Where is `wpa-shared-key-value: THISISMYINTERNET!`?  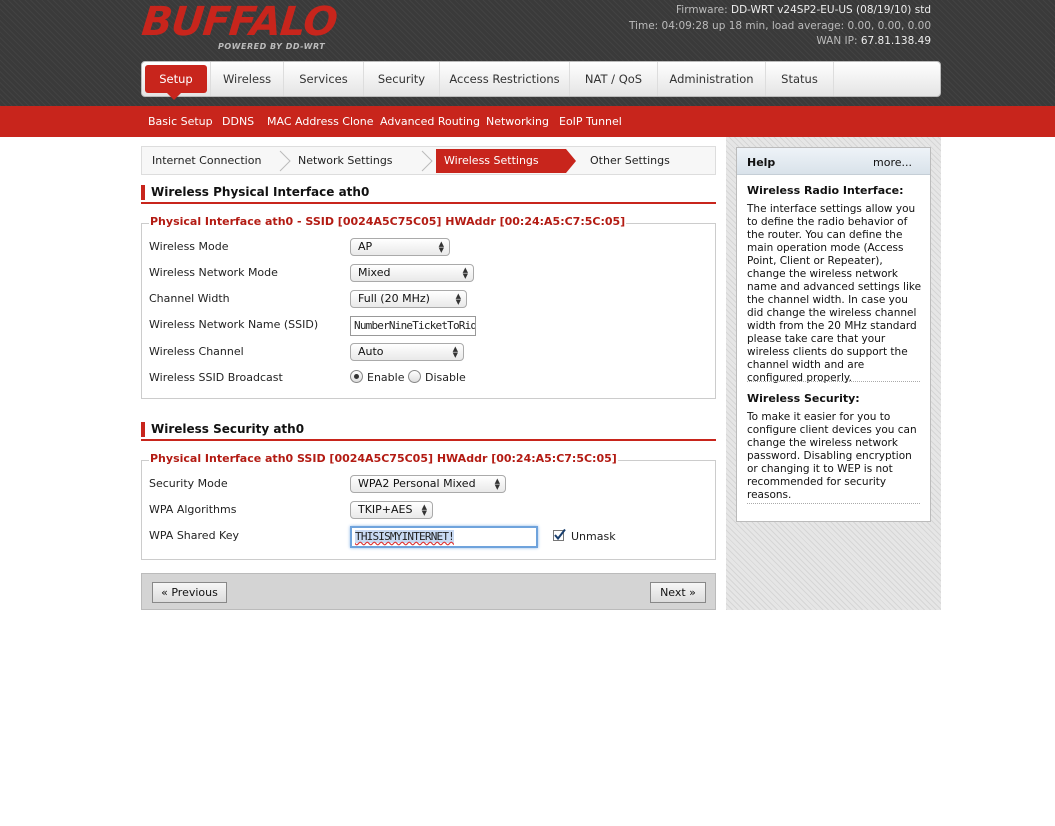 wpa-shared-key-value: THISISMYINTERNET! is located at coordinates (405, 536).